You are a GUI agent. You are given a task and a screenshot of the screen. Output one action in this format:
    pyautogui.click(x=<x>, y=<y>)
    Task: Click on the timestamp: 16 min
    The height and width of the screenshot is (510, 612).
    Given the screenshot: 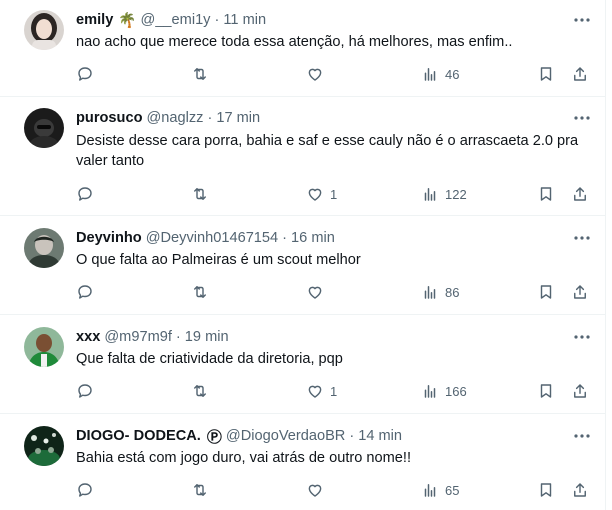 What is the action you would take?
    pyautogui.click(x=313, y=238)
    